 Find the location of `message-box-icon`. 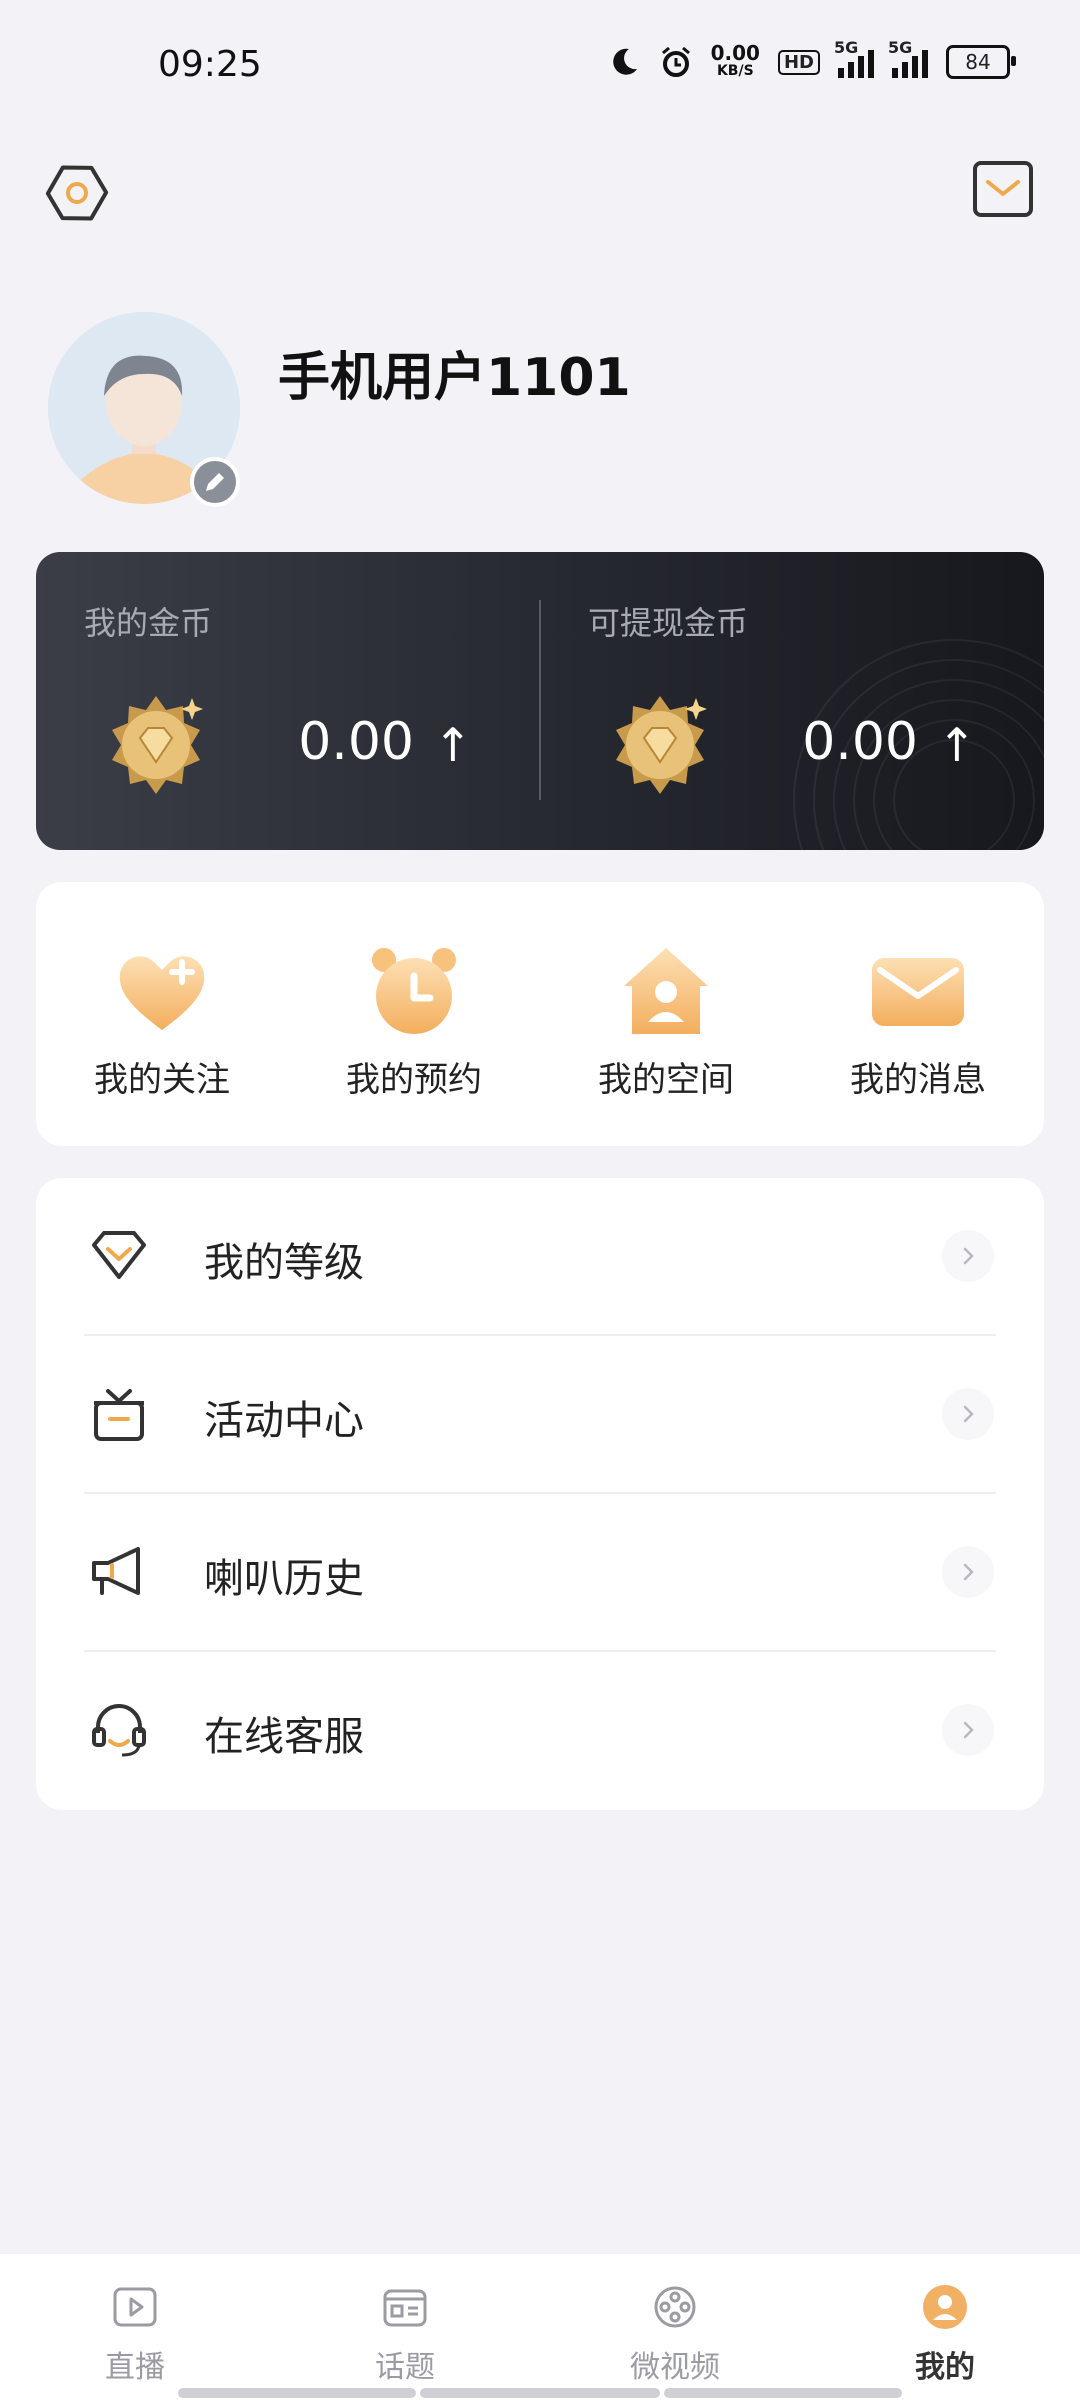

message-box-icon is located at coordinates (1003, 189).